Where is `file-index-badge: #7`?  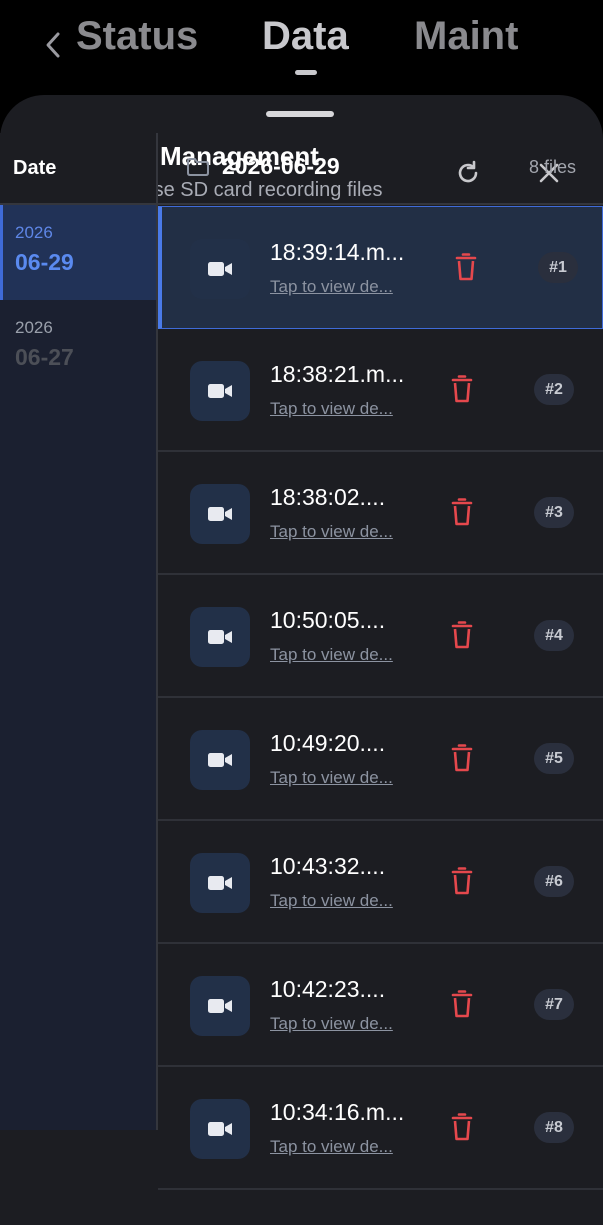
file-index-badge: #7 is located at coordinates (554, 1004).